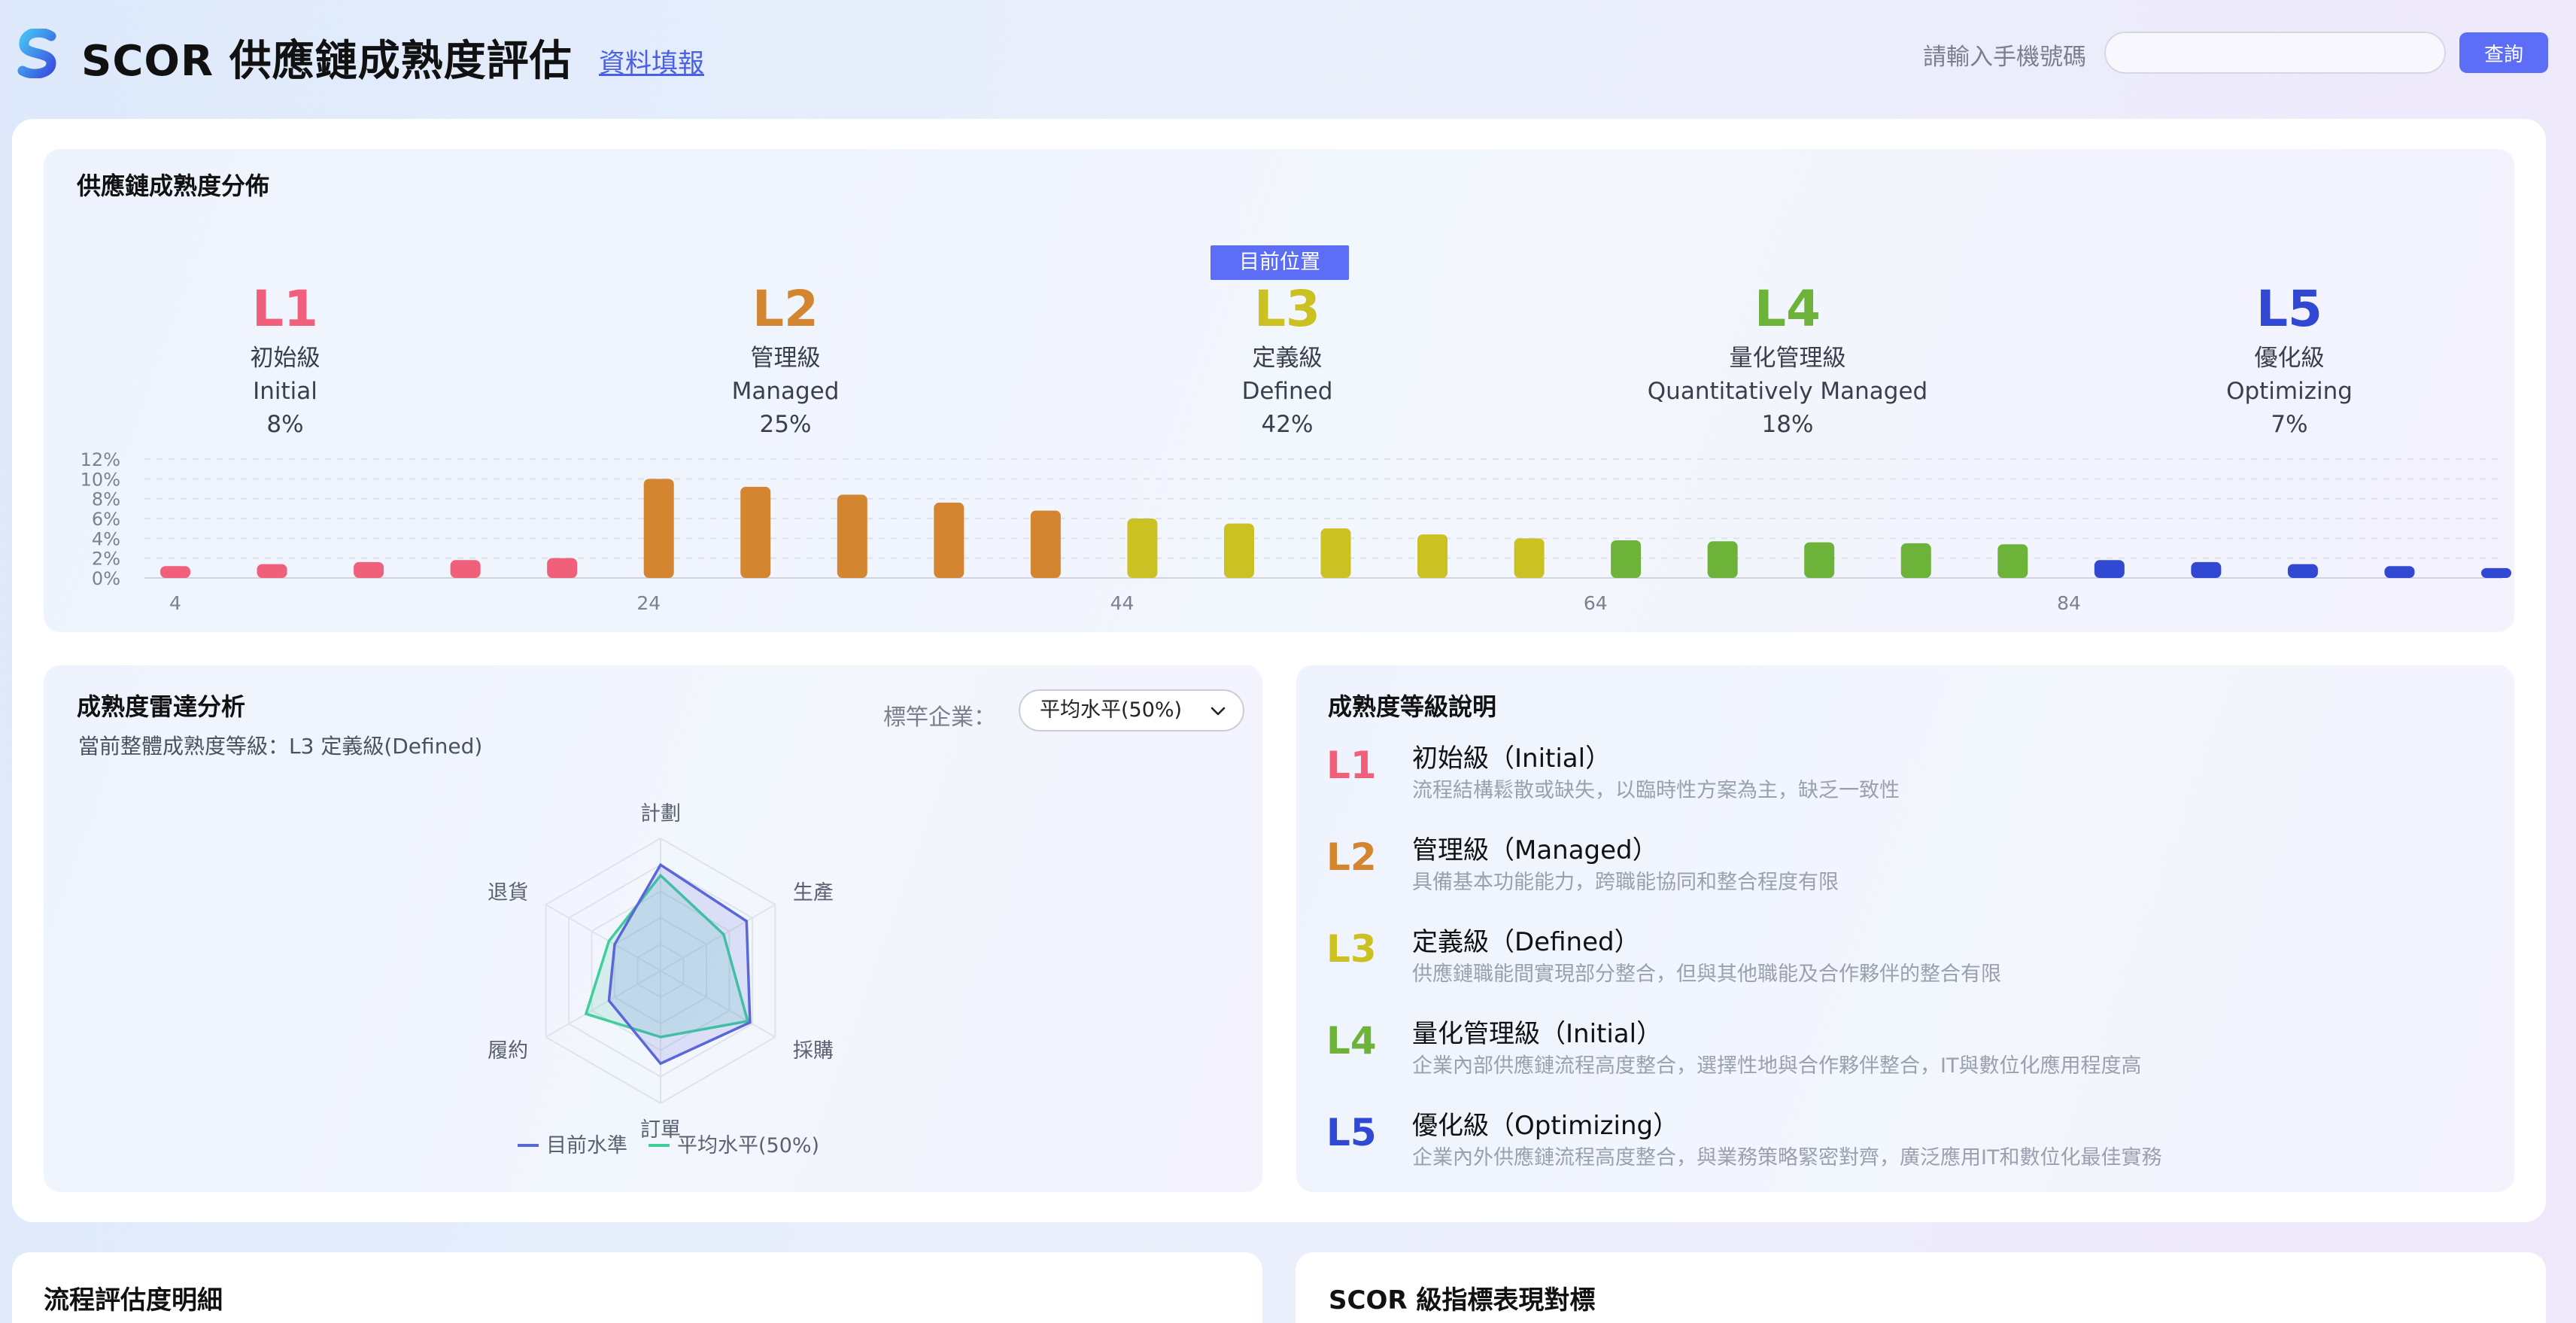 Image resolution: width=2576 pixels, height=1323 pixels. Describe the element at coordinates (1625, 882) in the screenshot. I see `level-description: 具備基本功能能力，跨職能協同和整合程度有限` at that location.